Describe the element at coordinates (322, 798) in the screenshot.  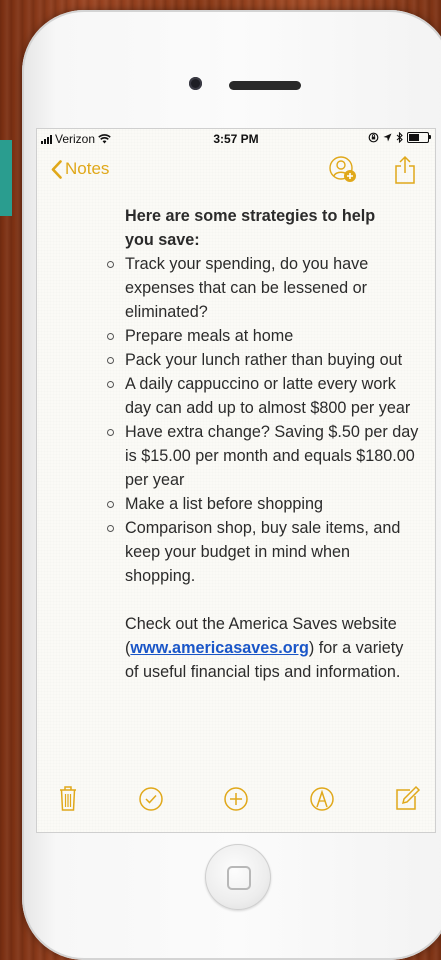
I see `markup-icon` at that location.